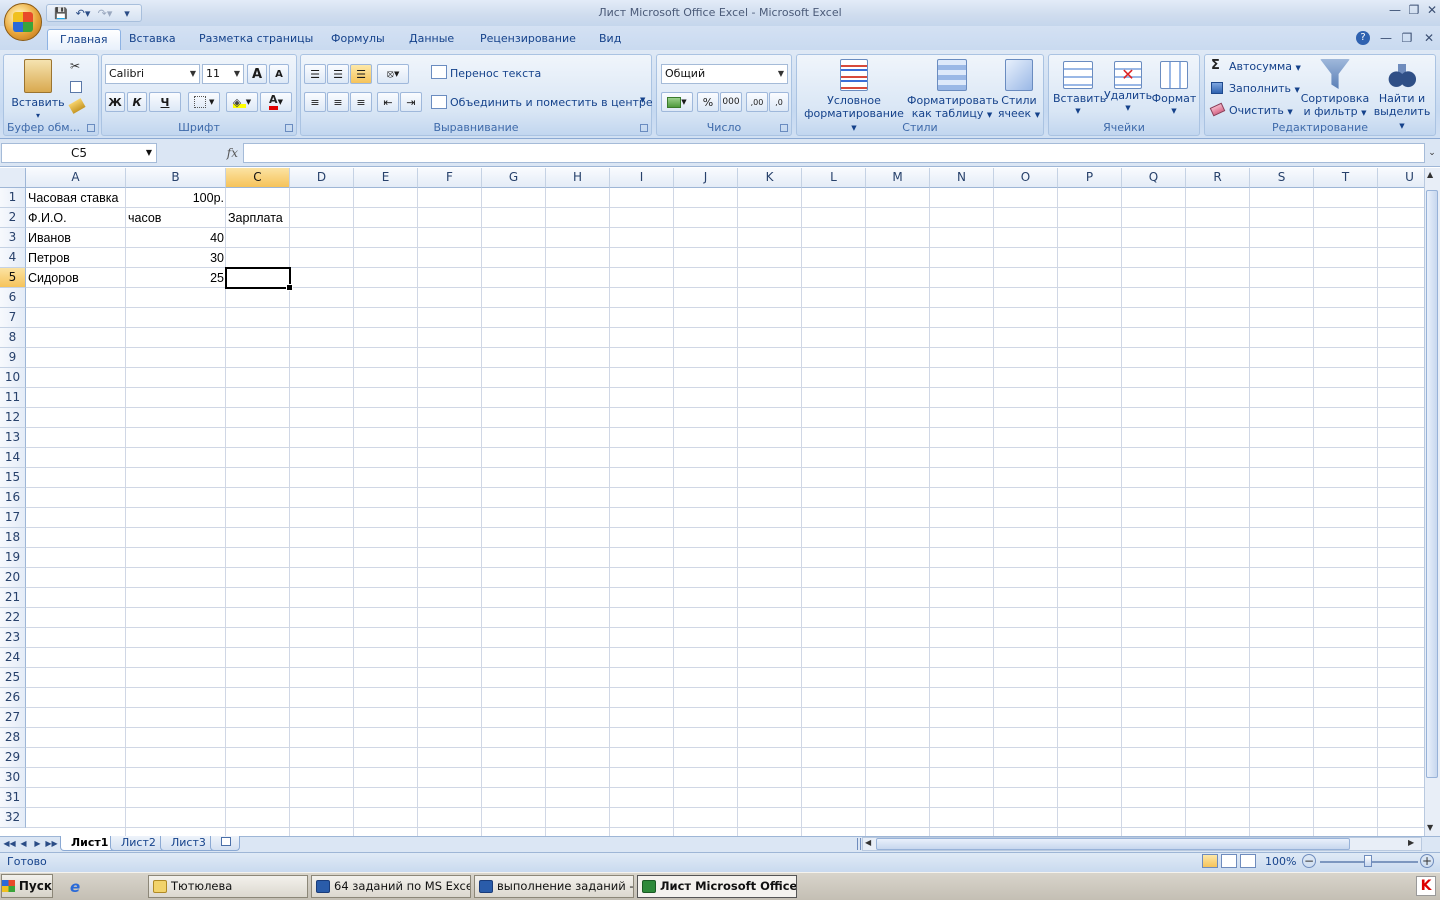 This screenshot has height=900, width=1440. I want to click on cell-a4: Петров, so click(49, 258).